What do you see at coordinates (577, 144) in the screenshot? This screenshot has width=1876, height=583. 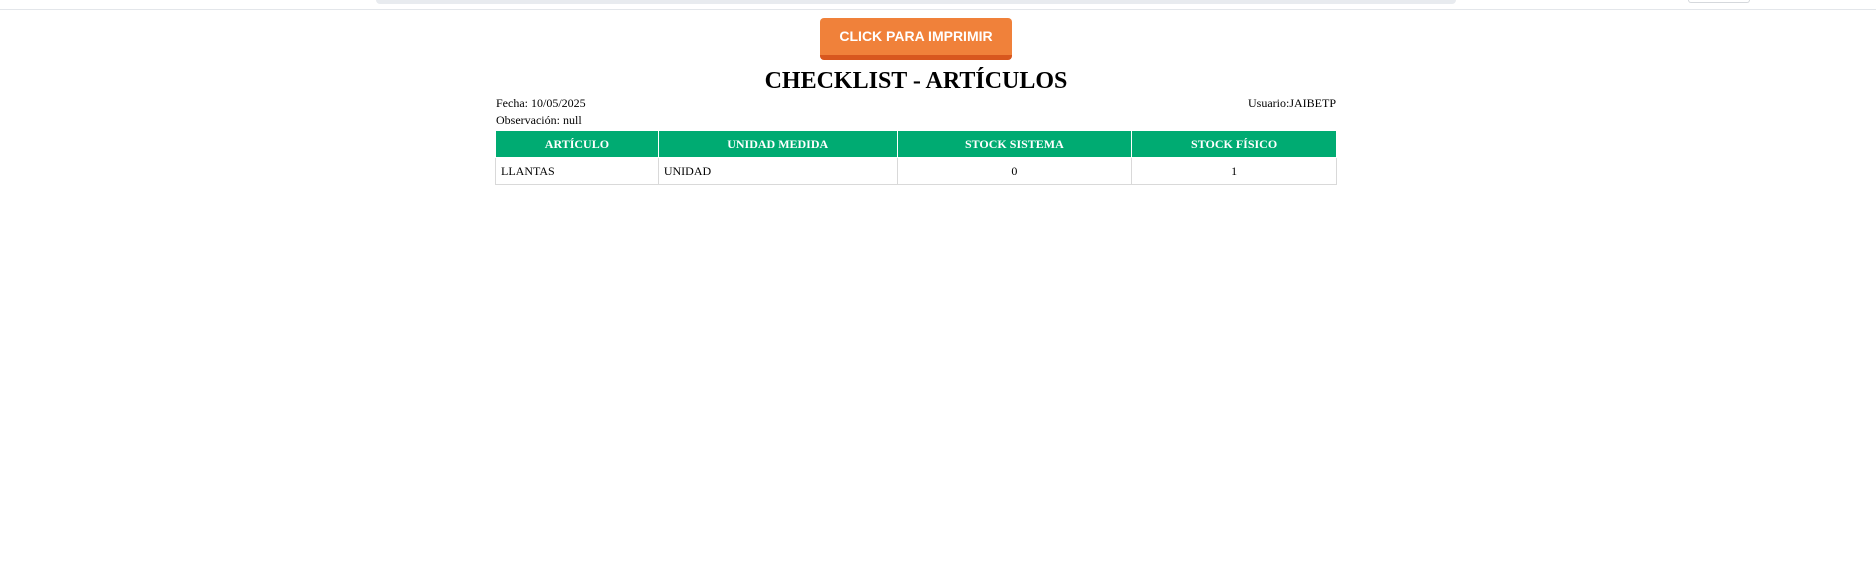 I see `column-header-articulo: ARTÍCULO` at bounding box center [577, 144].